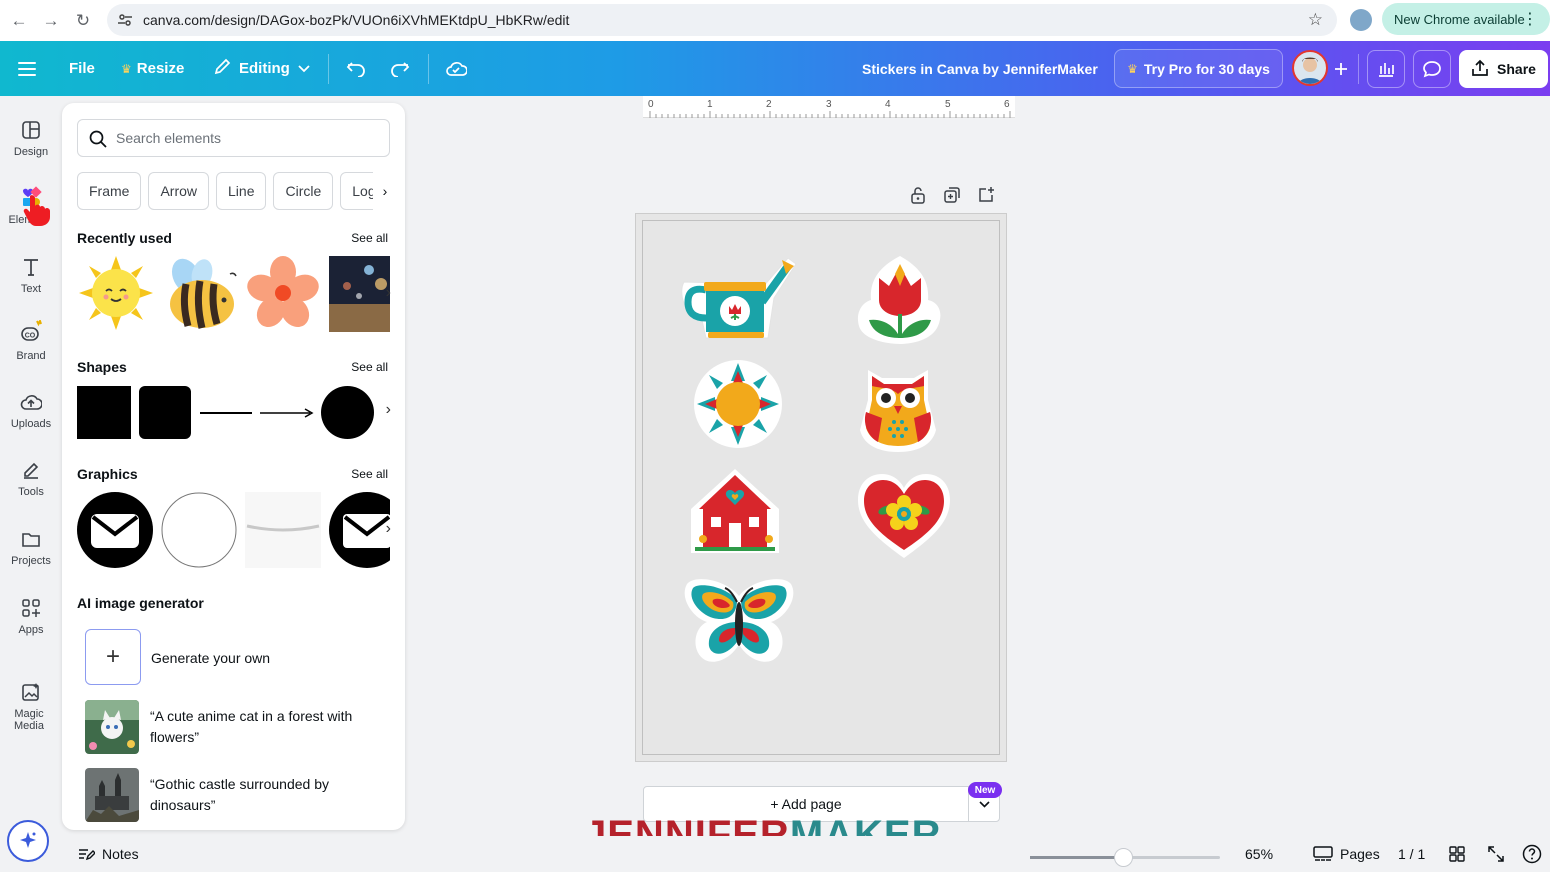 The image size is (1550, 872). I want to click on folk-flower-sticker, so click(738, 404).